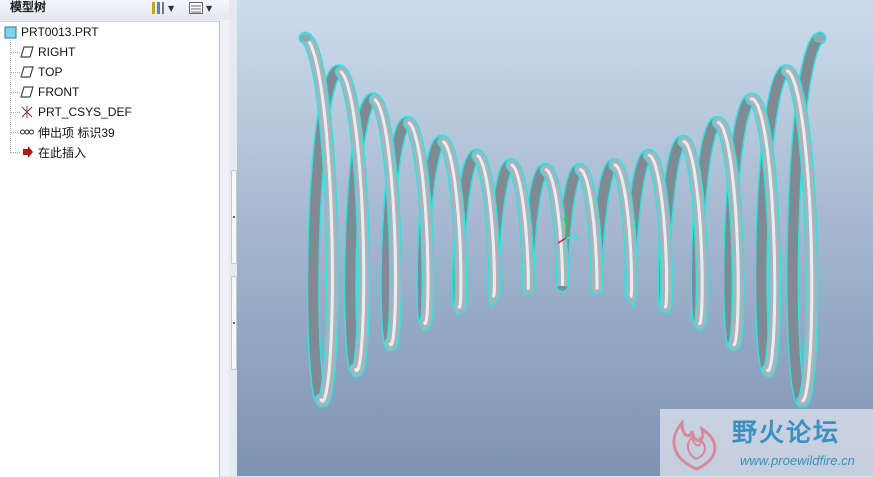 This screenshot has height=477, width=873. I want to click on settings-menu-button: ▼, so click(200, 8).